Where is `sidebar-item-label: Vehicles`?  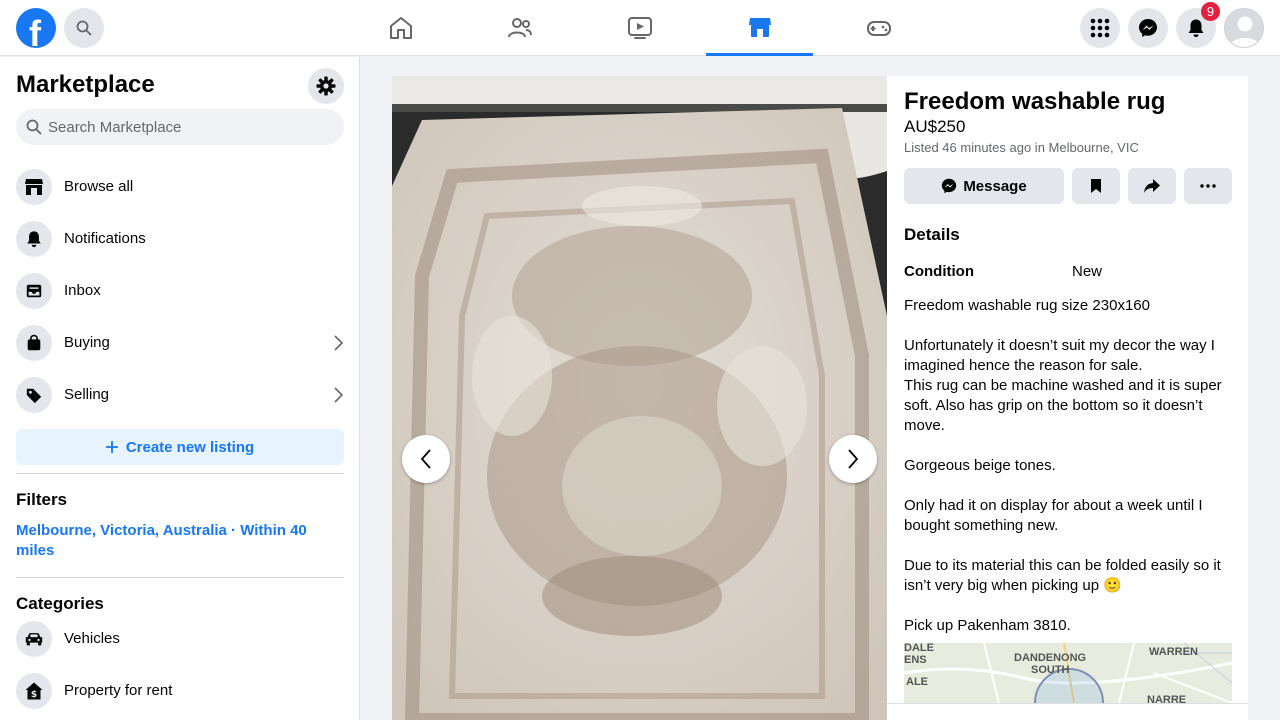 sidebar-item-label: Vehicles is located at coordinates (92, 638).